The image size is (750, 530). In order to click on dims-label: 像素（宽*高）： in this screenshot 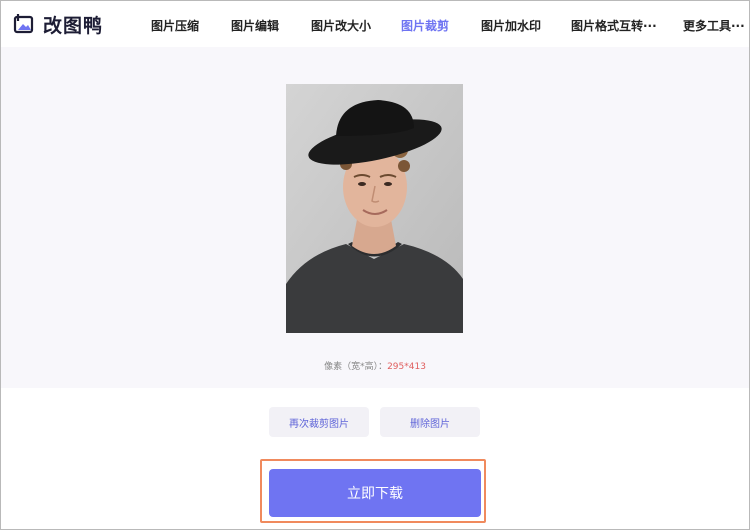, I will do `click(356, 367)`.